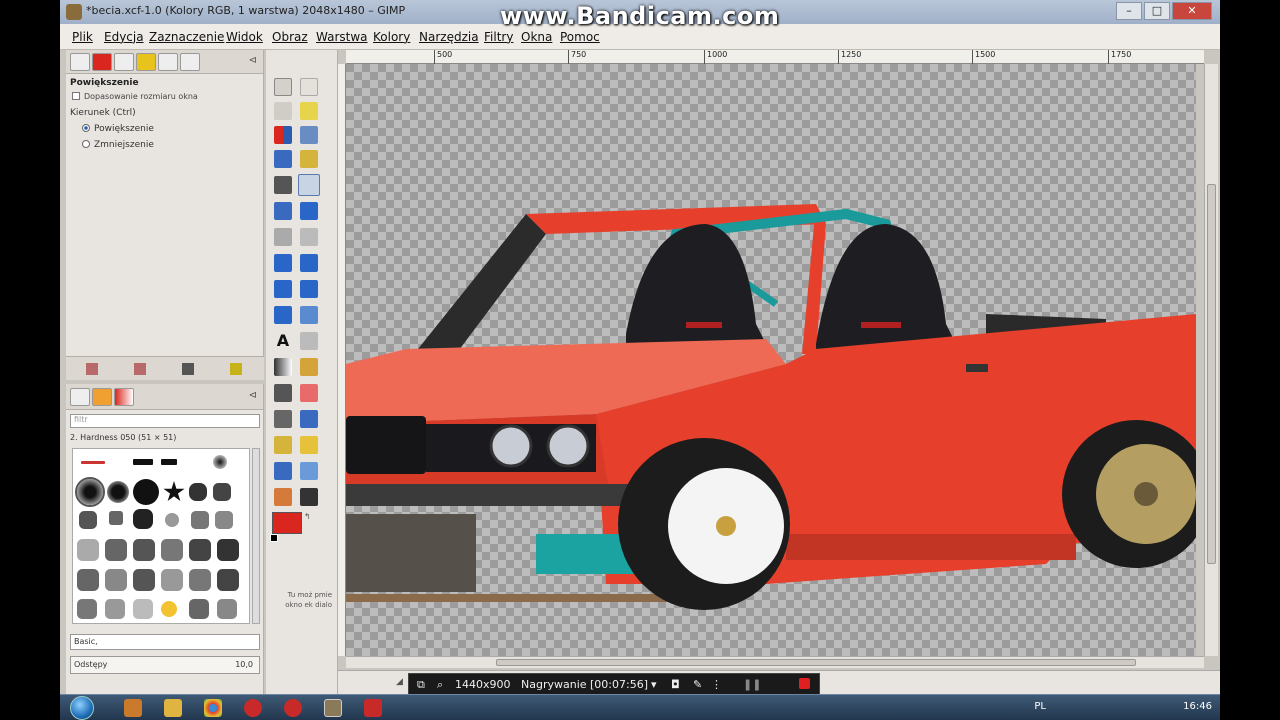 This screenshot has height=720, width=1280. Describe the element at coordinates (283, 159) in the screenshot. I see `foreground-select-tool-icon` at that location.